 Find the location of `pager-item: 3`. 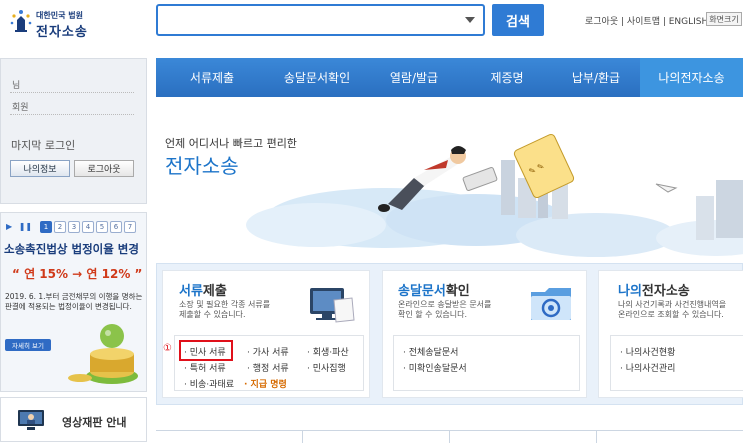

pager-item: 3 is located at coordinates (74, 227).